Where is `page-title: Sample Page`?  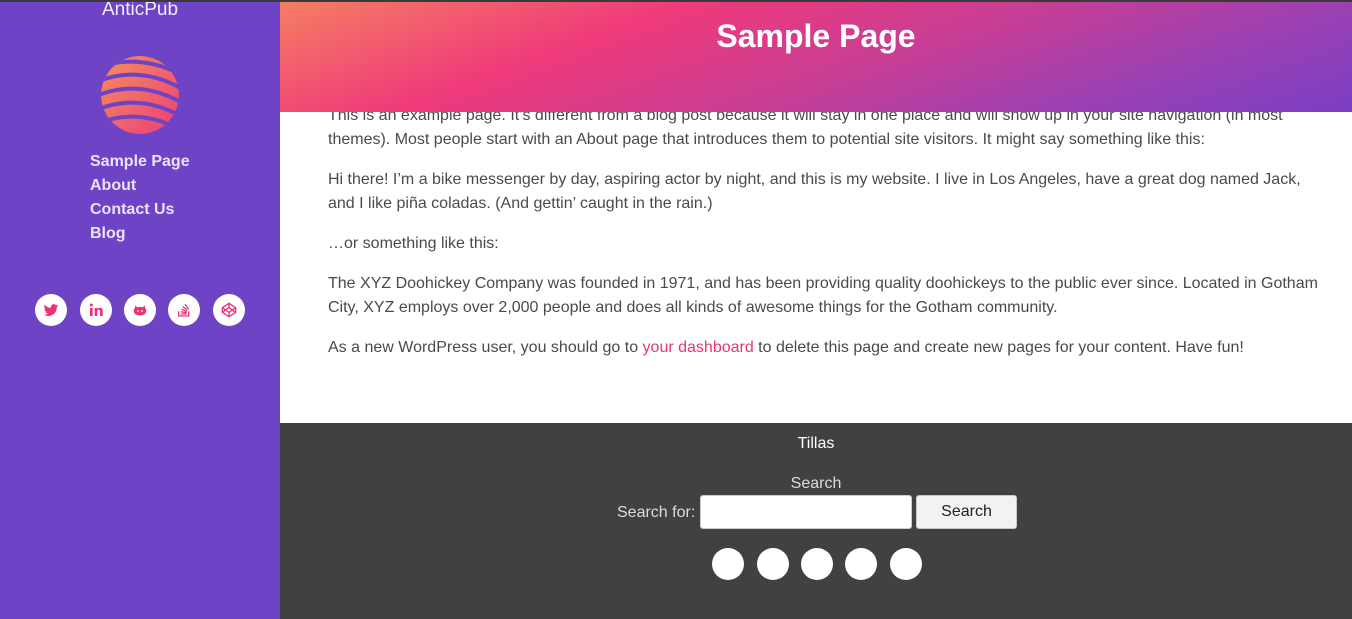 page-title: Sample Page is located at coordinates (816, 36).